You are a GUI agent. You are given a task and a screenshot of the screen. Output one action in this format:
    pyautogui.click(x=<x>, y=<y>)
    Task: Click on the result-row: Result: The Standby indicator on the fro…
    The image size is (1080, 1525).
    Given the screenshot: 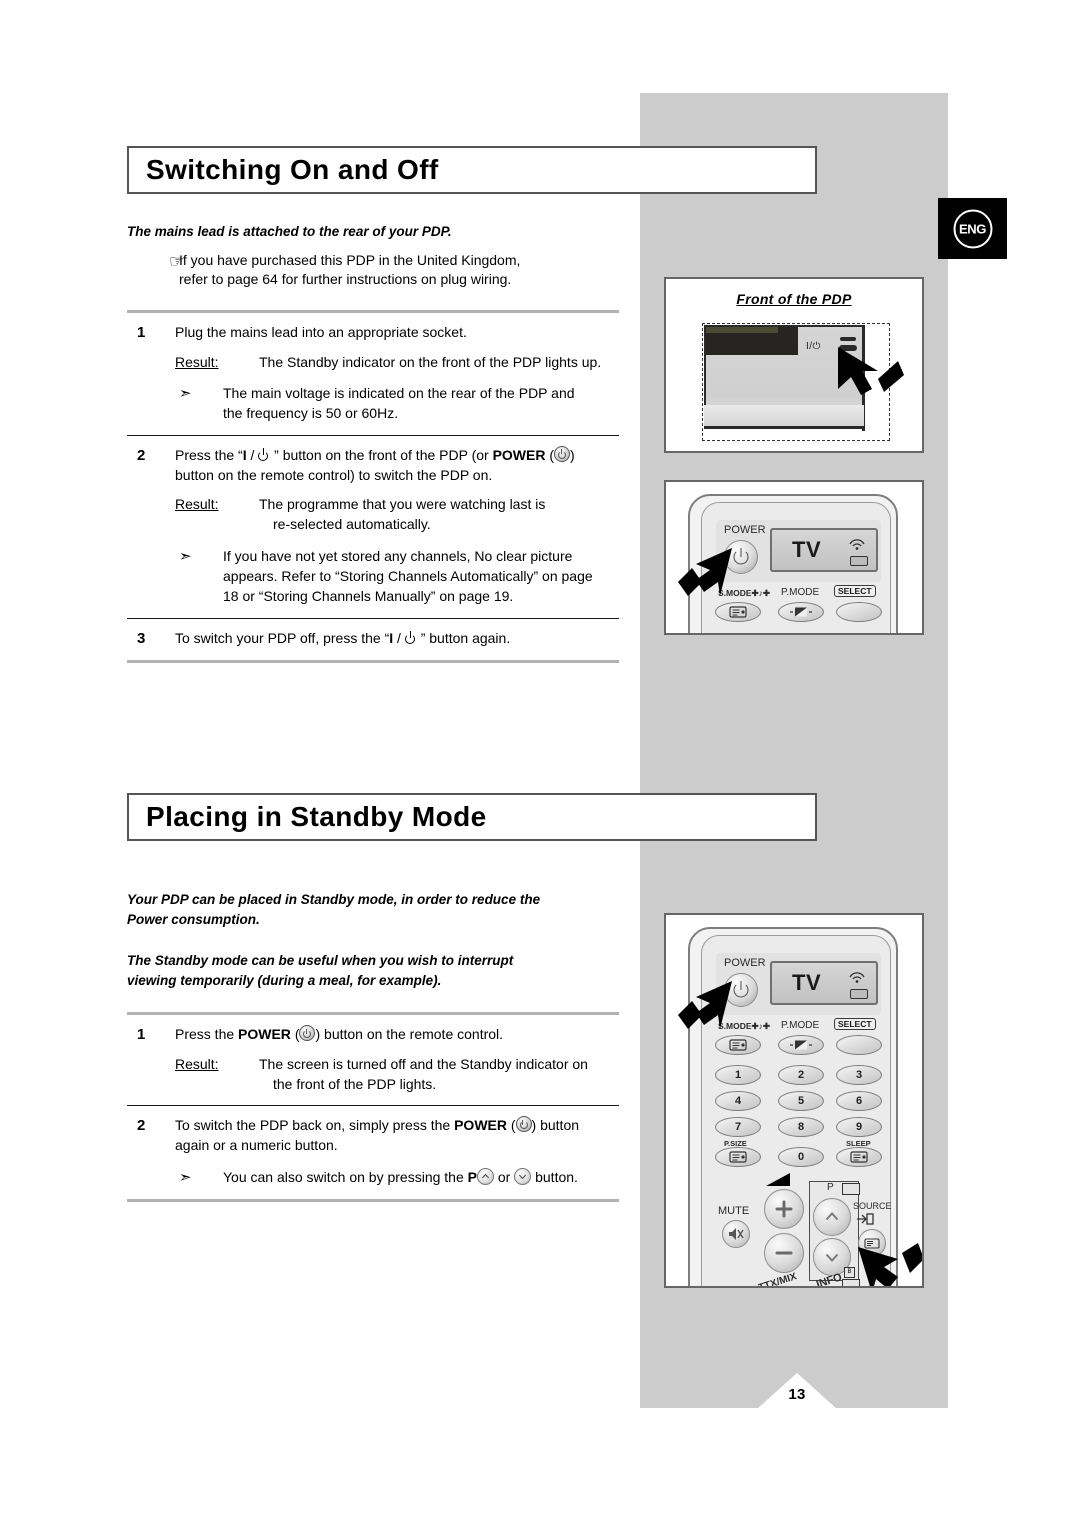 What is the action you would take?
    pyautogui.click(x=397, y=362)
    